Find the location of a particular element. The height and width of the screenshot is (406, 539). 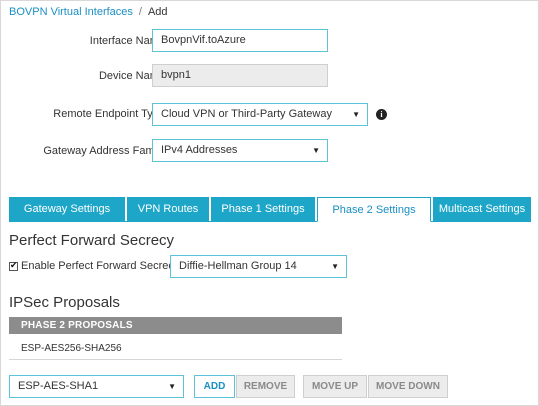

tab-gateway-settings: Gateway Settings is located at coordinates (67, 209).